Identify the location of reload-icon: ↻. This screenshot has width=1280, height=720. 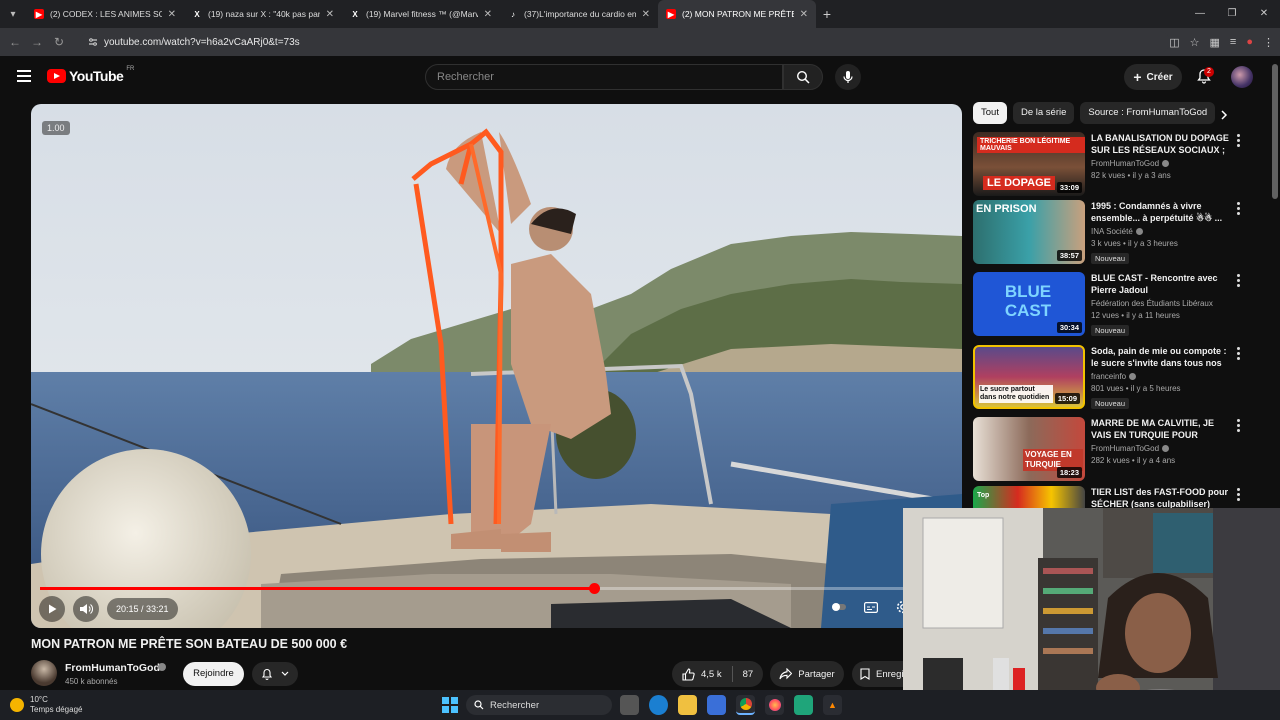
(59, 42).